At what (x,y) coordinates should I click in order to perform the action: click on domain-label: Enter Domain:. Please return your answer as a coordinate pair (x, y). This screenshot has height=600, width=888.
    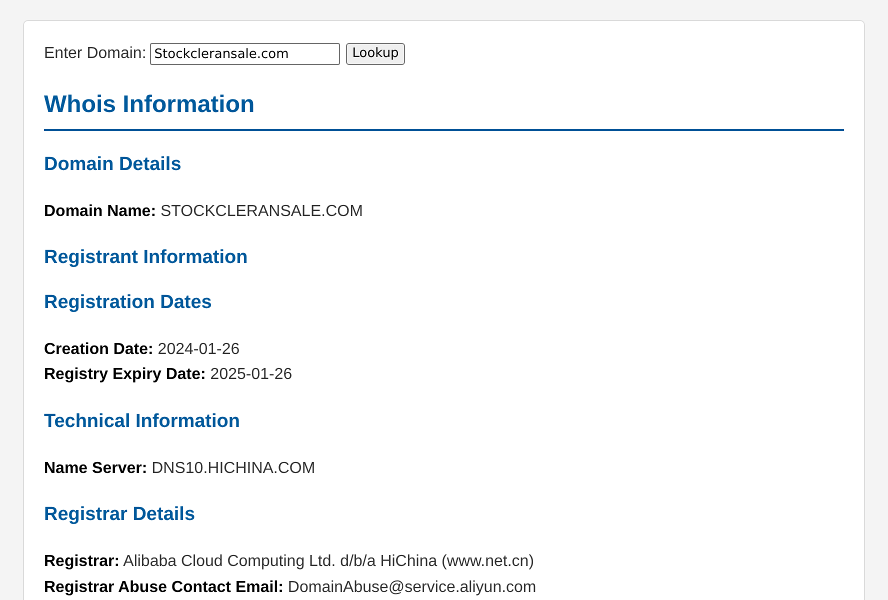
    Looking at the image, I should click on (95, 54).